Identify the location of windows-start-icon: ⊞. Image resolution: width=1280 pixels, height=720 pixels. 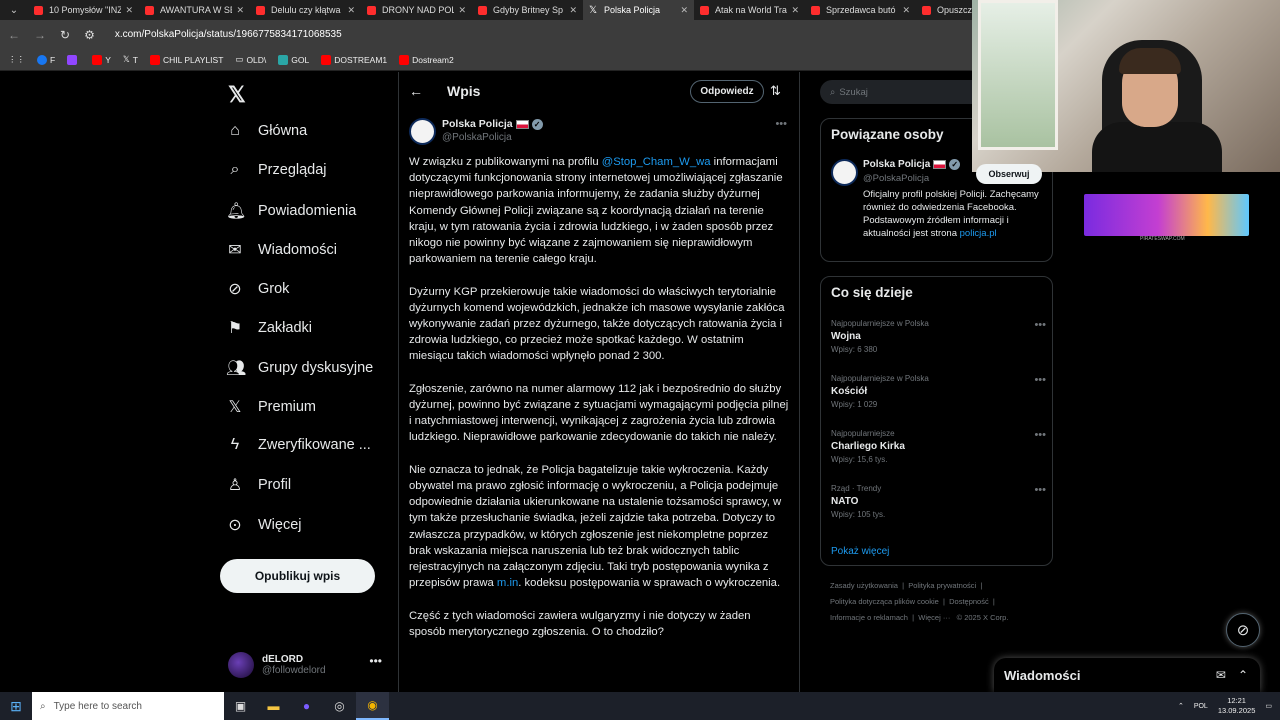
(16, 706).